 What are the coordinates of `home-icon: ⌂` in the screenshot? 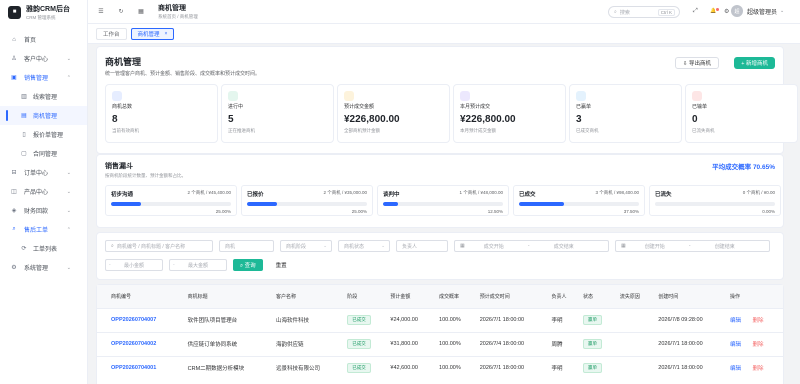 It's located at (14, 39).